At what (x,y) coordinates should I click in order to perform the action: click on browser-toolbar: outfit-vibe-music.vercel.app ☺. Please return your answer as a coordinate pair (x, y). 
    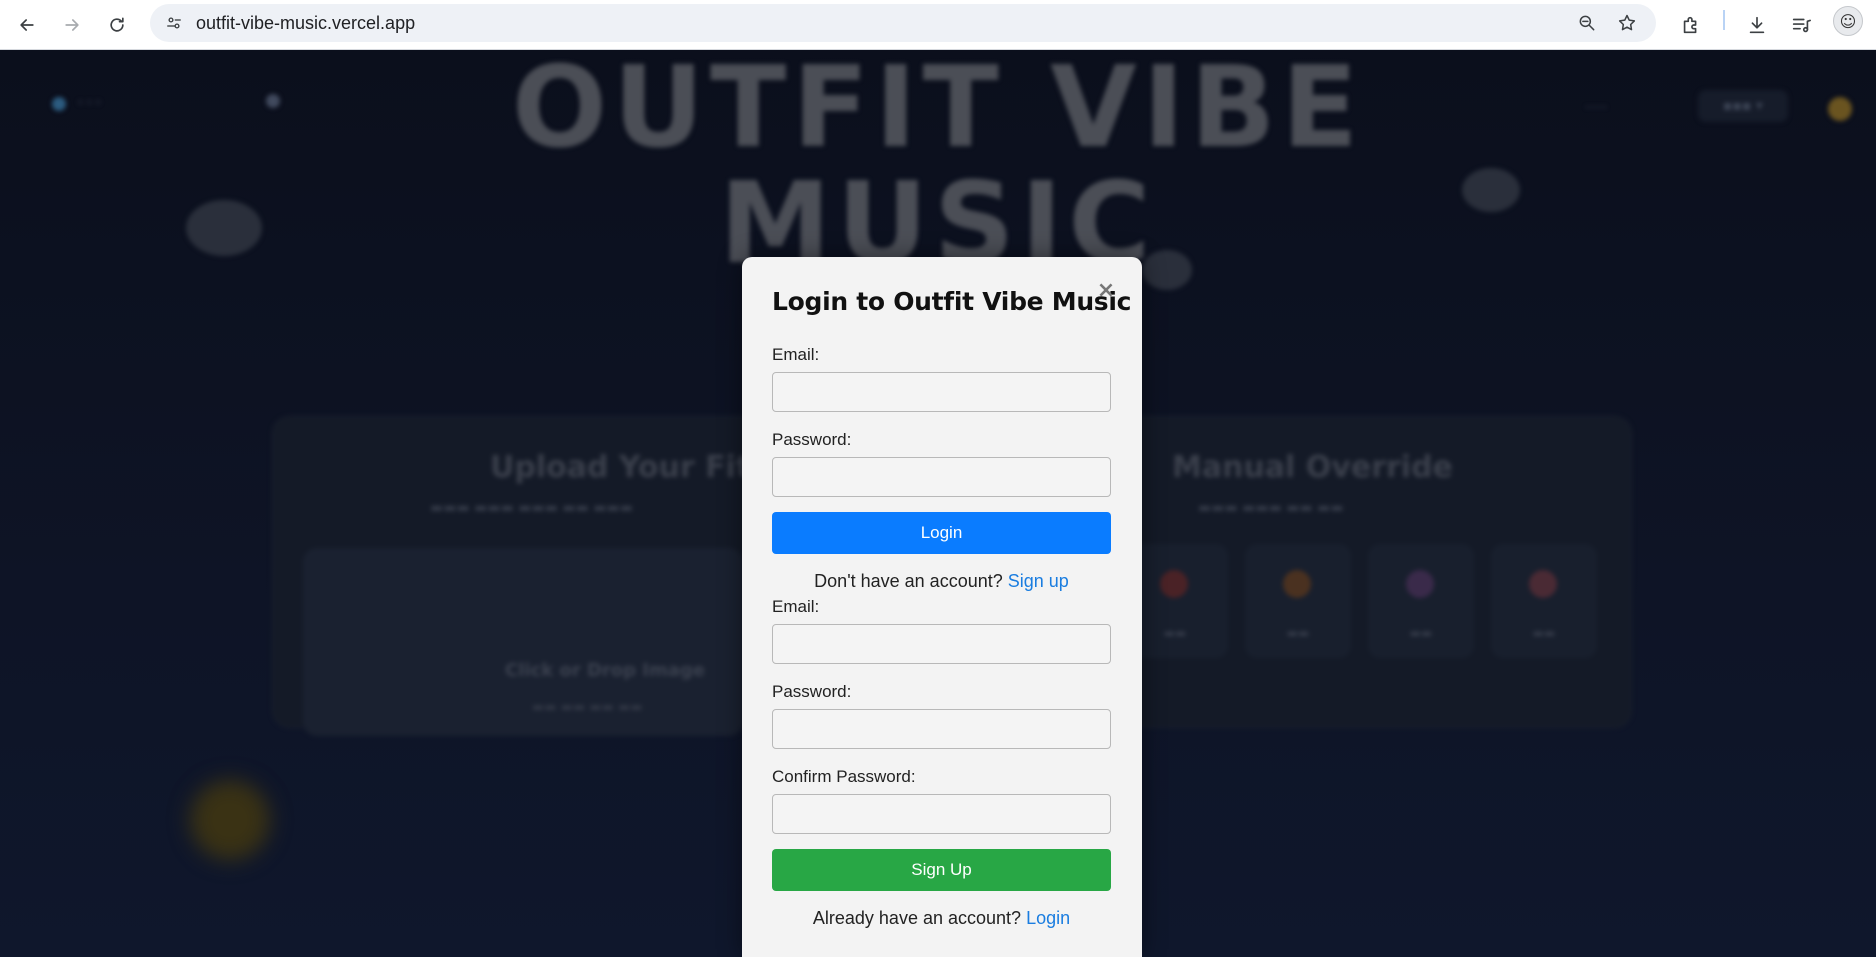
    Looking at the image, I should click on (938, 25).